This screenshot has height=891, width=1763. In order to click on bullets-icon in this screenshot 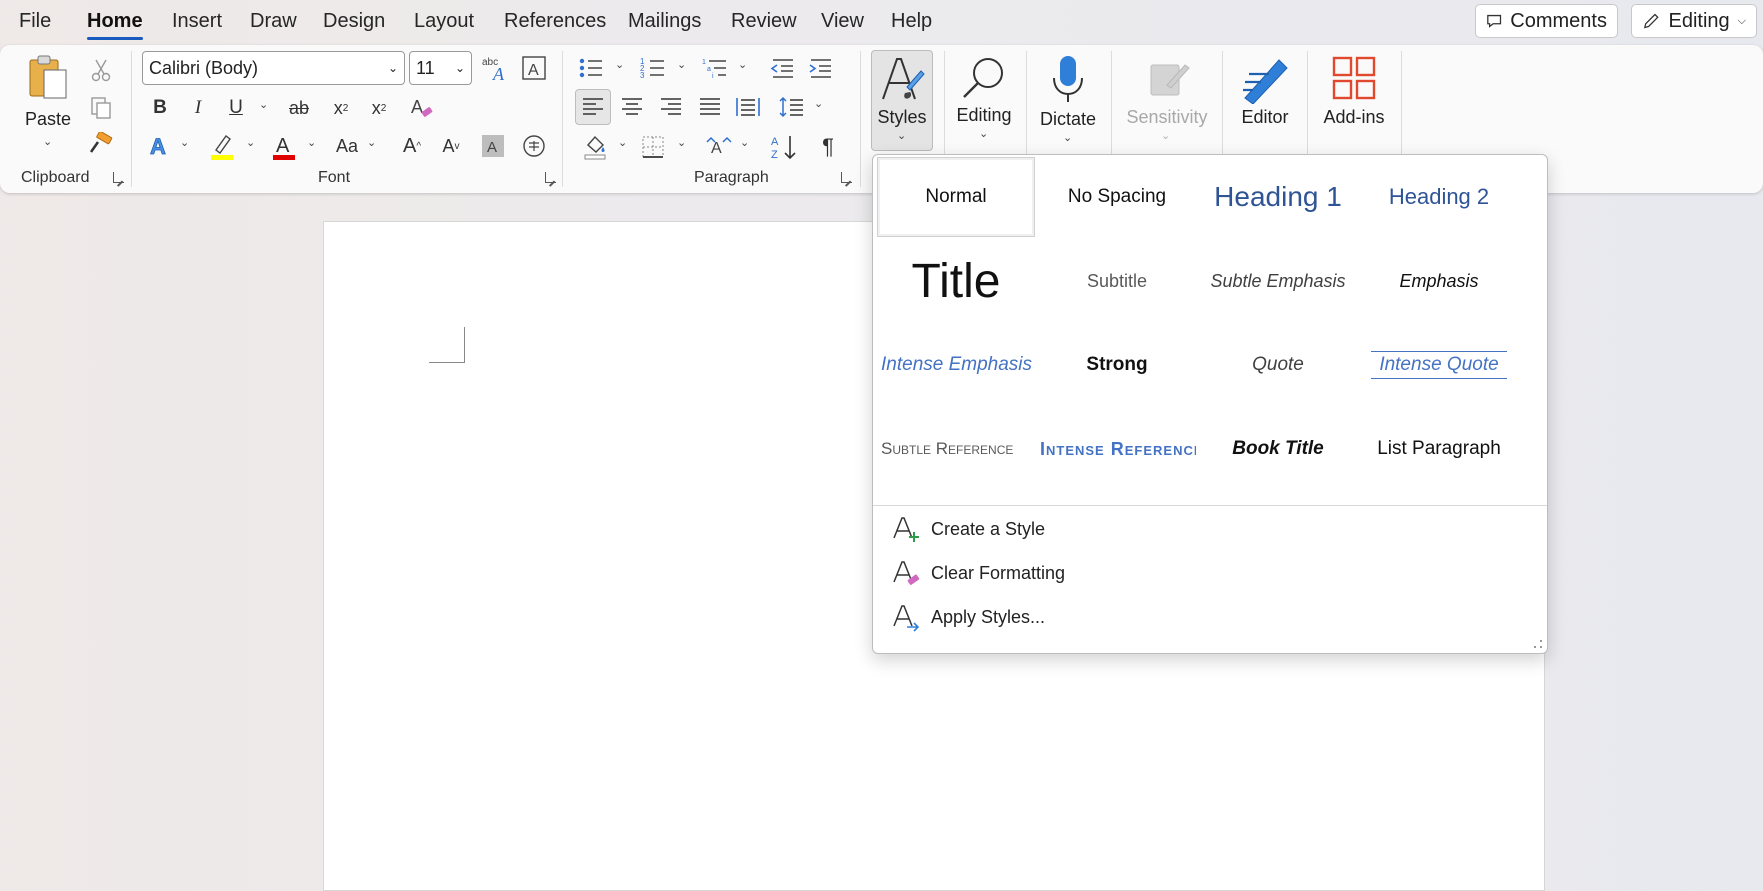, I will do `click(591, 68)`.